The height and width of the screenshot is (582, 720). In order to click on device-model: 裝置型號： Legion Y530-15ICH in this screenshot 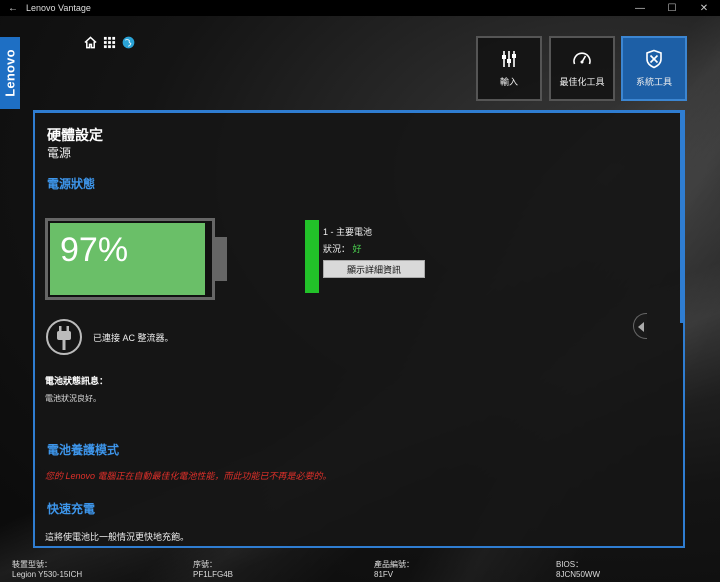, I will do `click(47, 570)`.